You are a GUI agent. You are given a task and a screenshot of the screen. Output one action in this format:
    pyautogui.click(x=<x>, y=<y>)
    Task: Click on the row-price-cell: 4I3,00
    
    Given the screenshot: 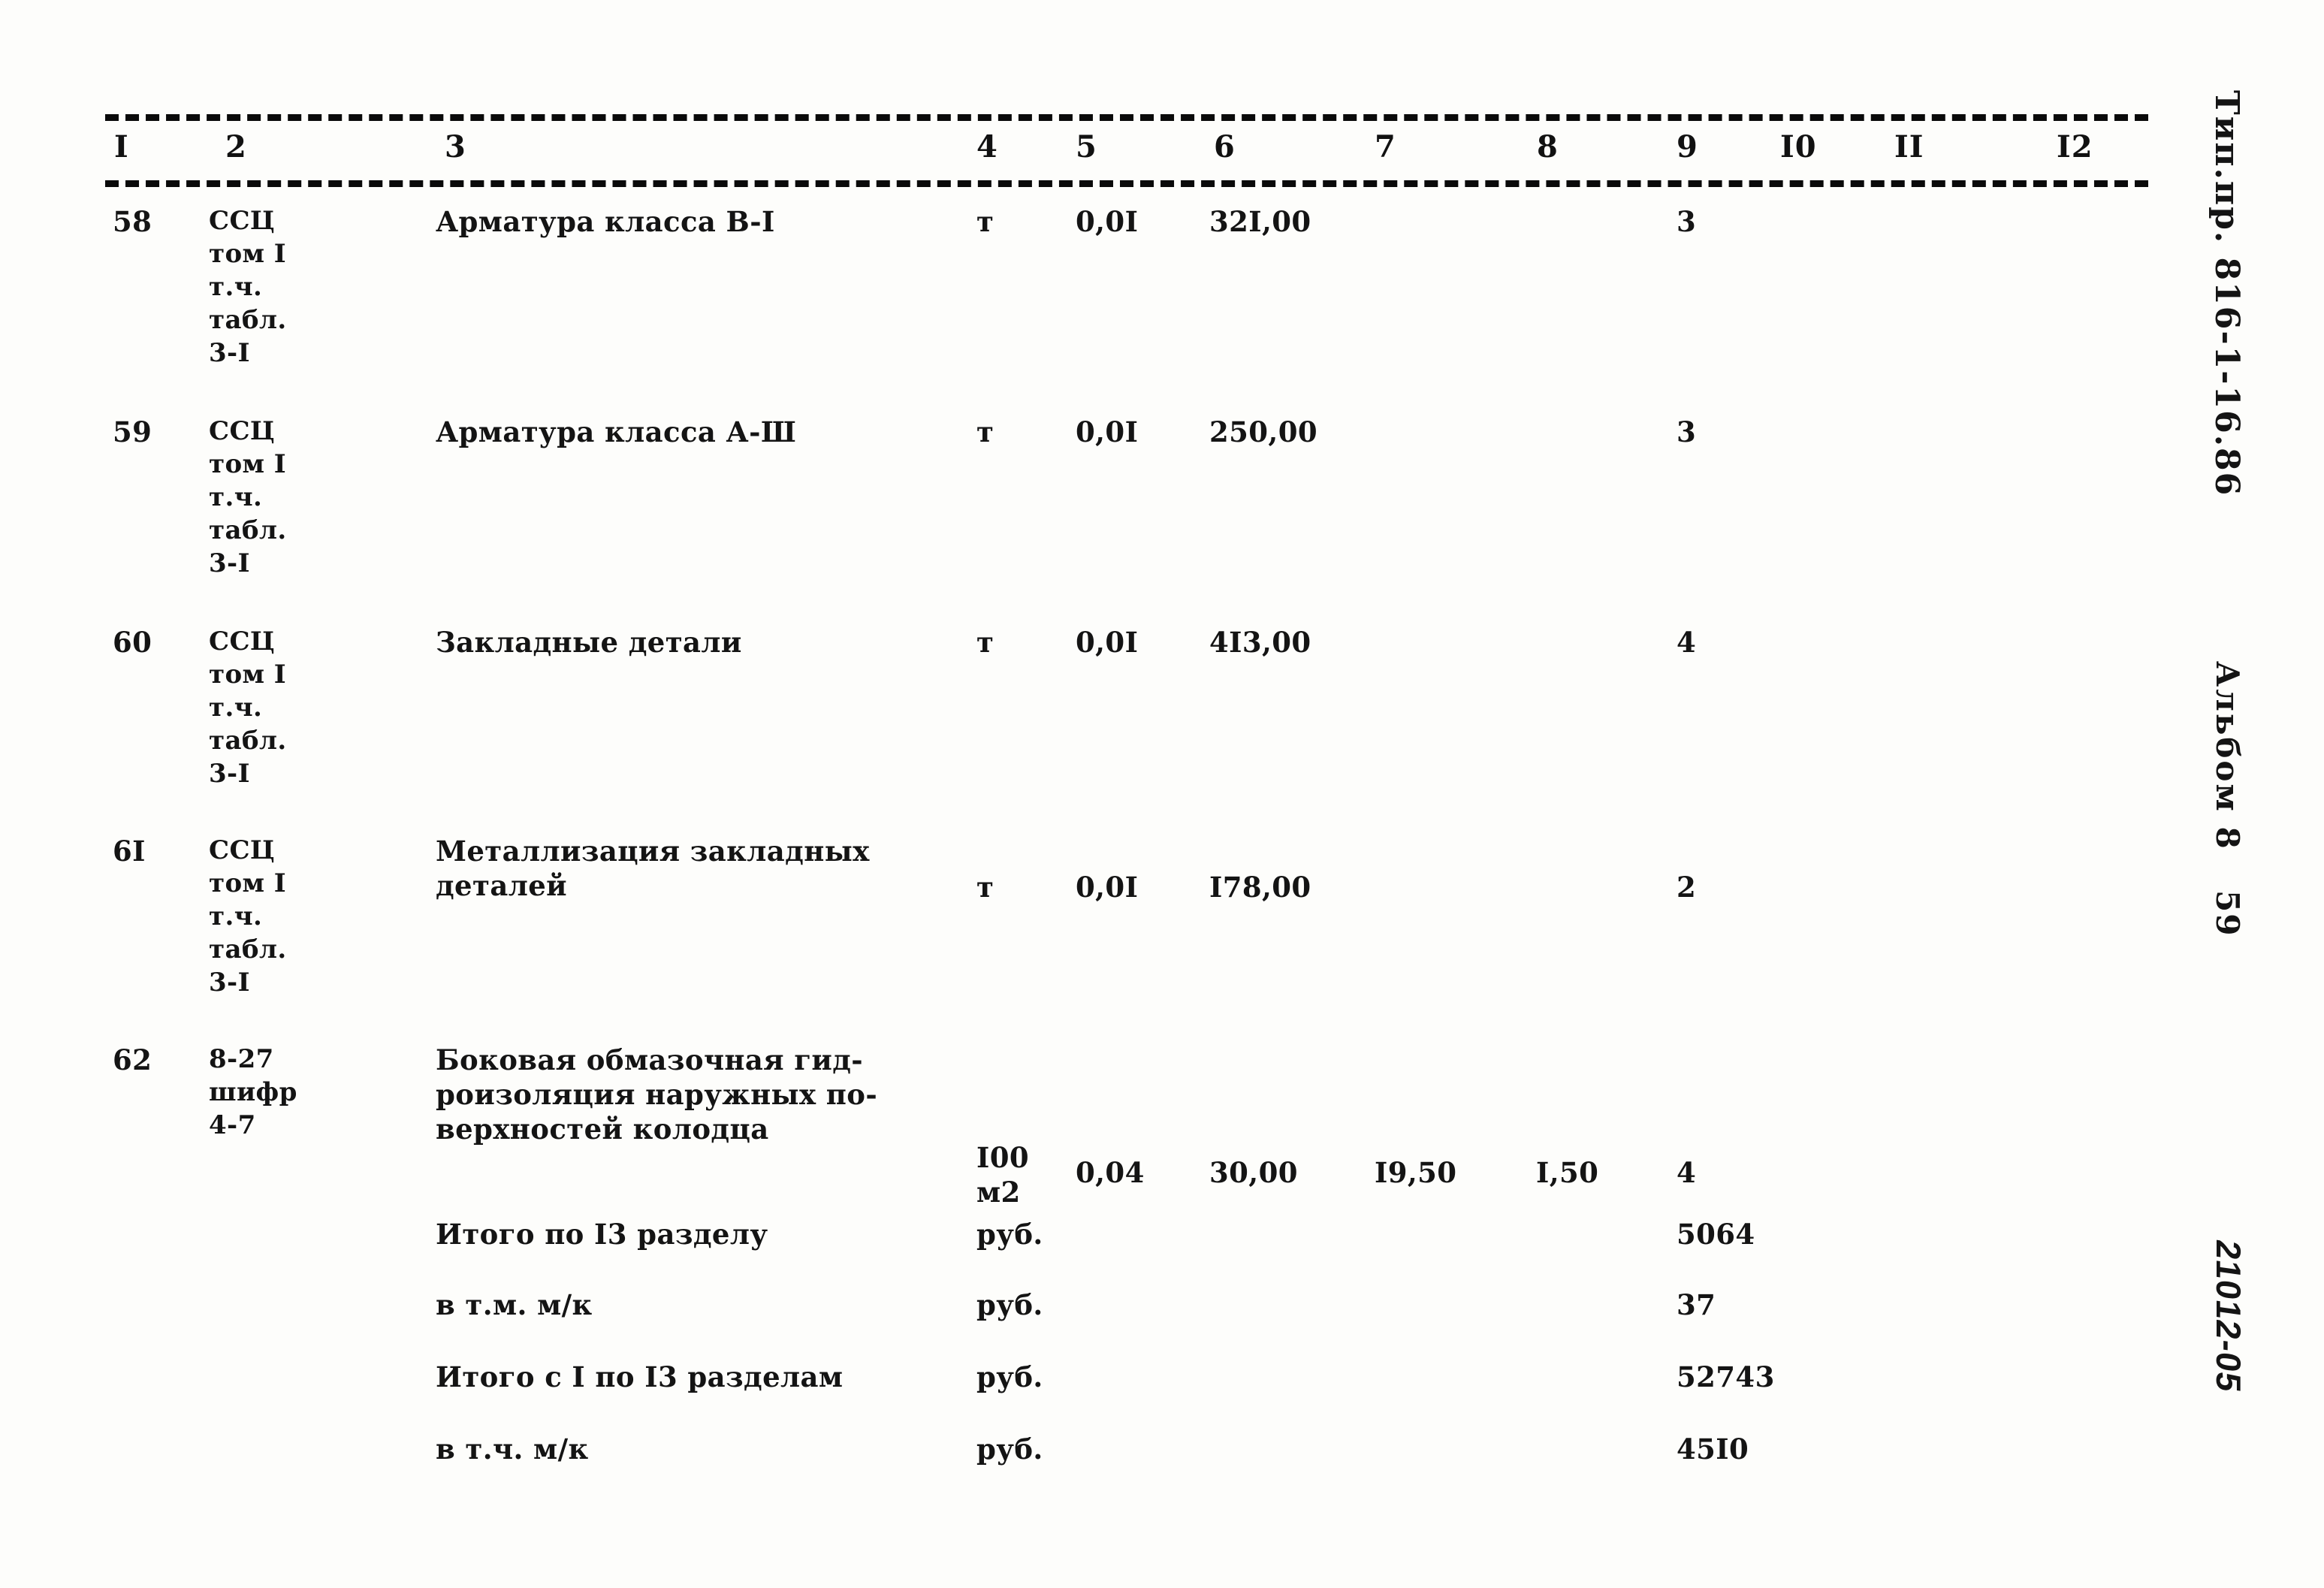 What is the action you would take?
    pyautogui.click(x=1260, y=642)
    